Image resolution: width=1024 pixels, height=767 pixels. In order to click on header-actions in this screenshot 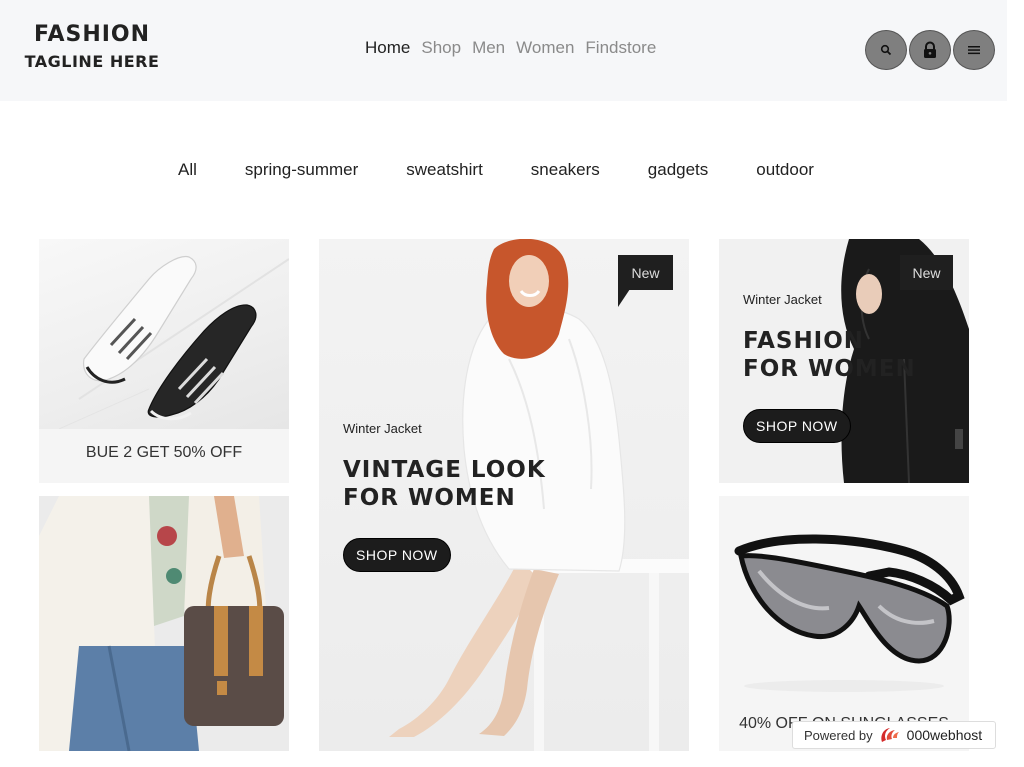, I will do `click(930, 50)`.